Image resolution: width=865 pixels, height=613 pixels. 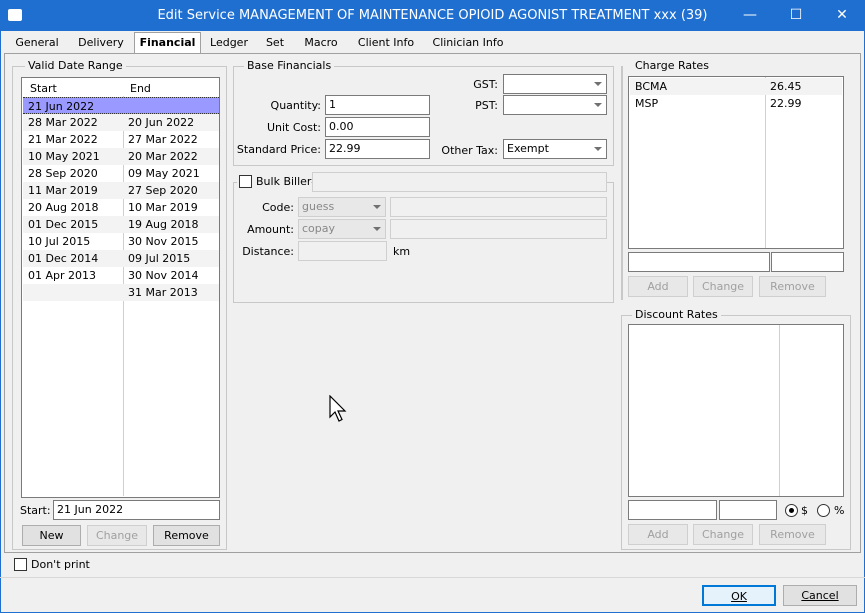 What do you see at coordinates (167, 43) in the screenshot?
I see `tab-financial: Financial` at bounding box center [167, 43].